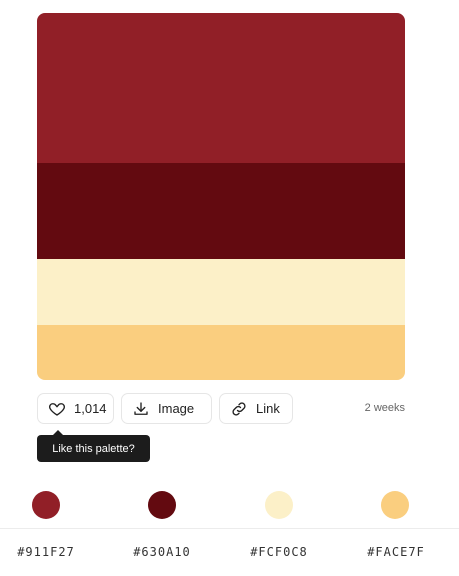 This screenshot has width=459, height=576. I want to click on link-icon, so click(239, 408).